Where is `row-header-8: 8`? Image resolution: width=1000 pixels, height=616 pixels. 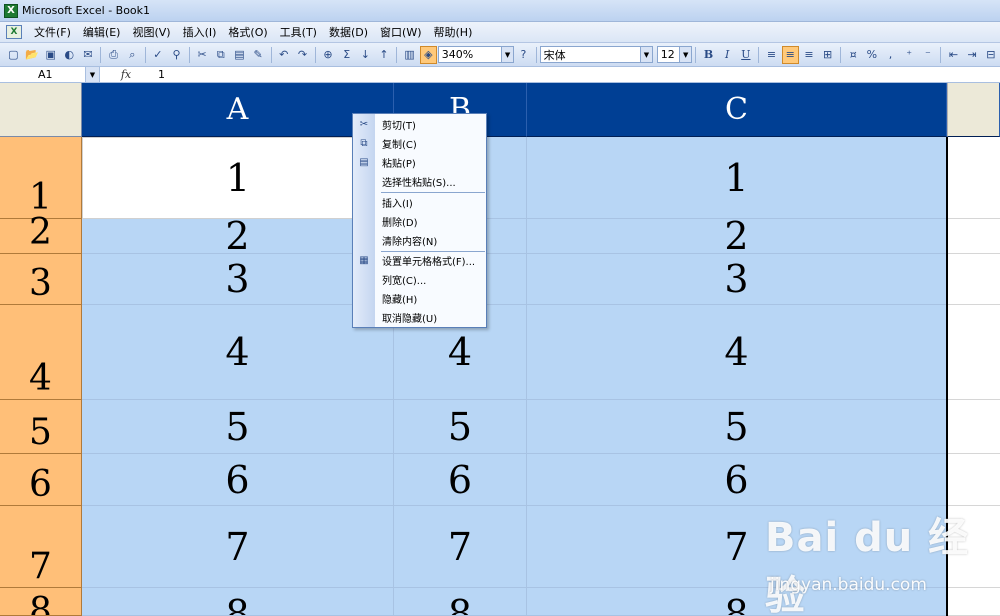
row-header-8: 8 is located at coordinates (41, 602).